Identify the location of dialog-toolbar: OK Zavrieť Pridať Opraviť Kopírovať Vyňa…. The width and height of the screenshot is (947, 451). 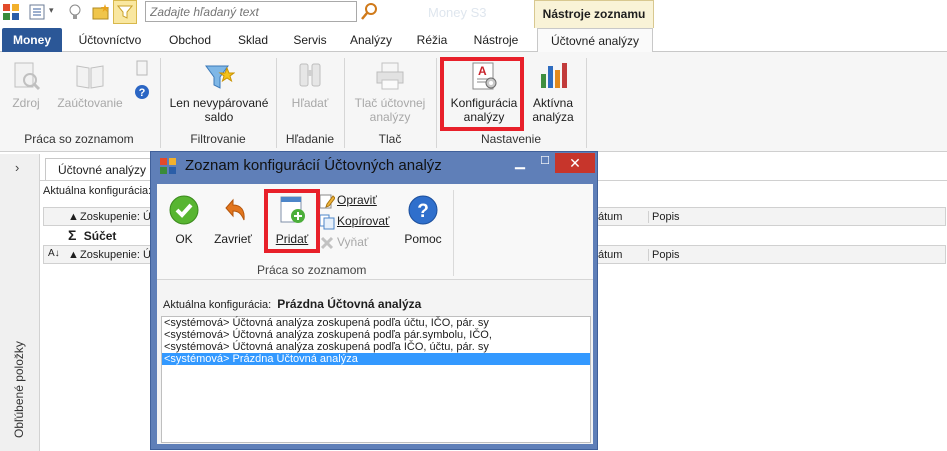
(375, 232).